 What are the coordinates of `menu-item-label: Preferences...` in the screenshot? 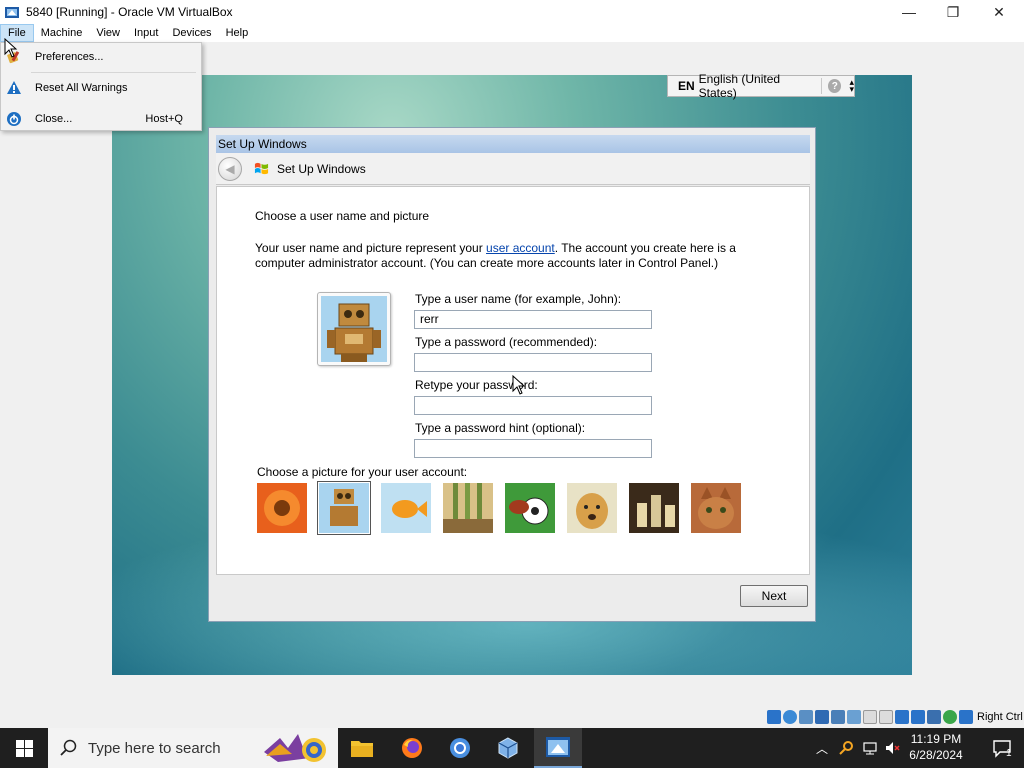 It's located at (69, 57).